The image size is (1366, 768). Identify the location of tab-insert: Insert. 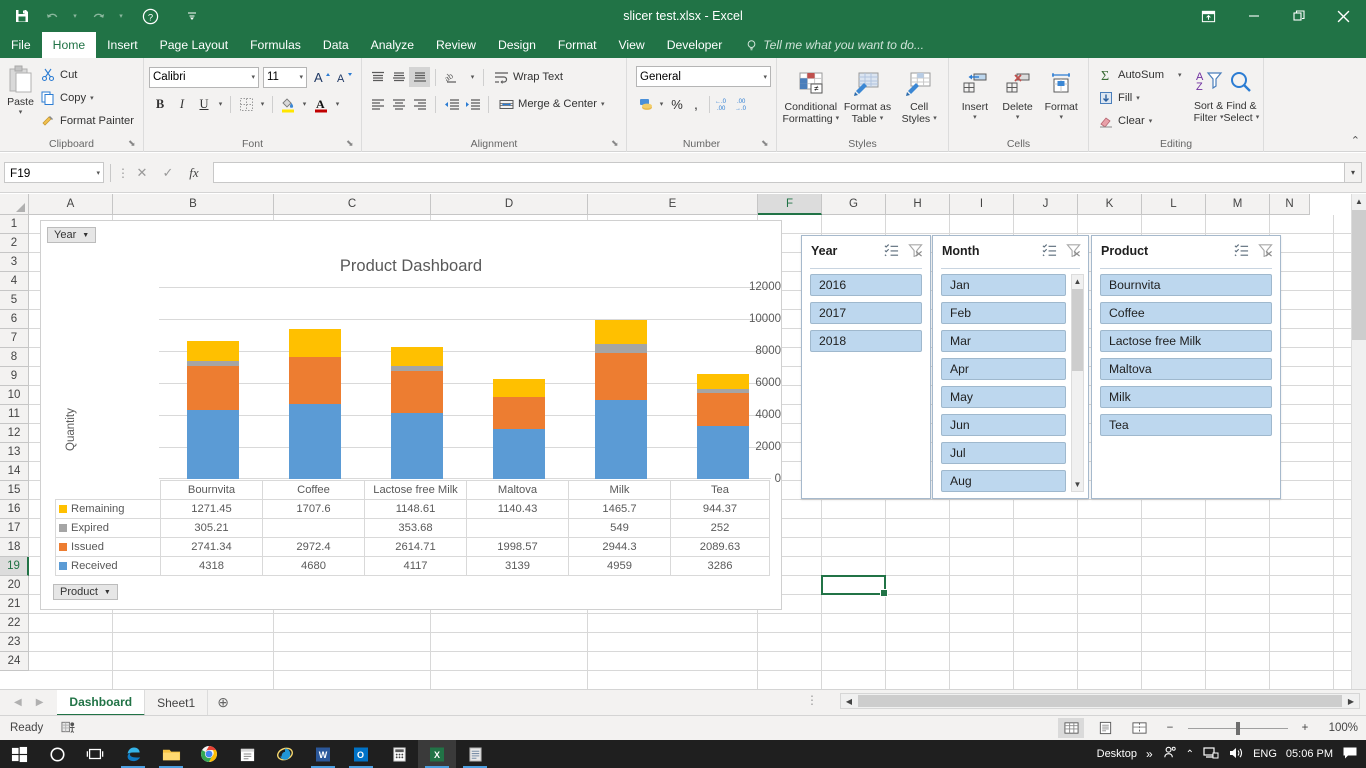
(122, 45).